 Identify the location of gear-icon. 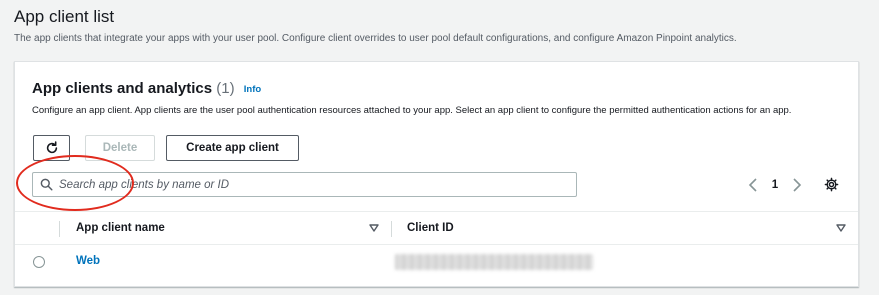
(831, 184).